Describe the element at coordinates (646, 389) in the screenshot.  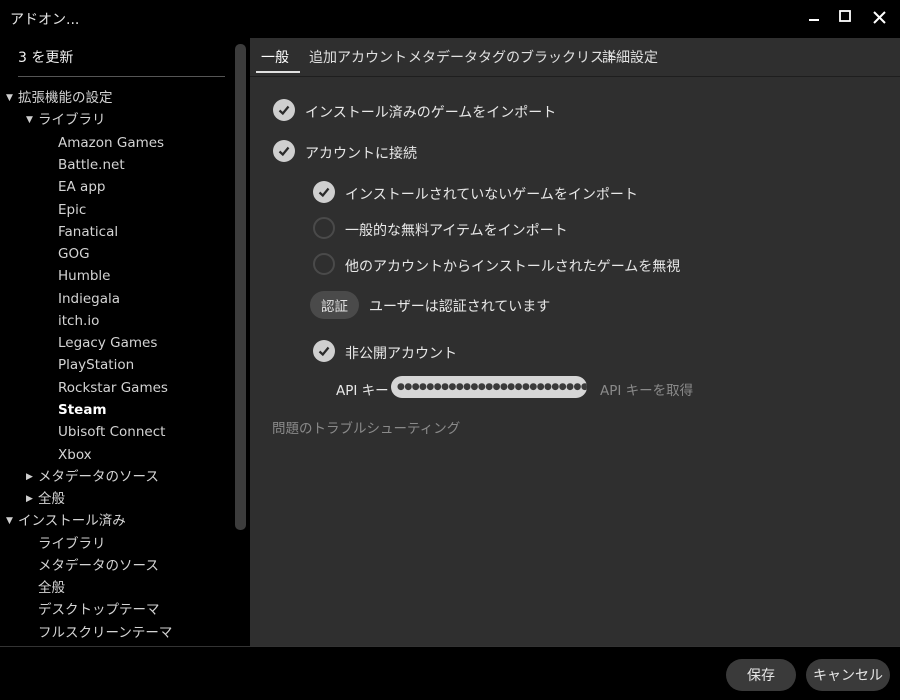
I see `get-api-key-link: API キーを取得` at that location.